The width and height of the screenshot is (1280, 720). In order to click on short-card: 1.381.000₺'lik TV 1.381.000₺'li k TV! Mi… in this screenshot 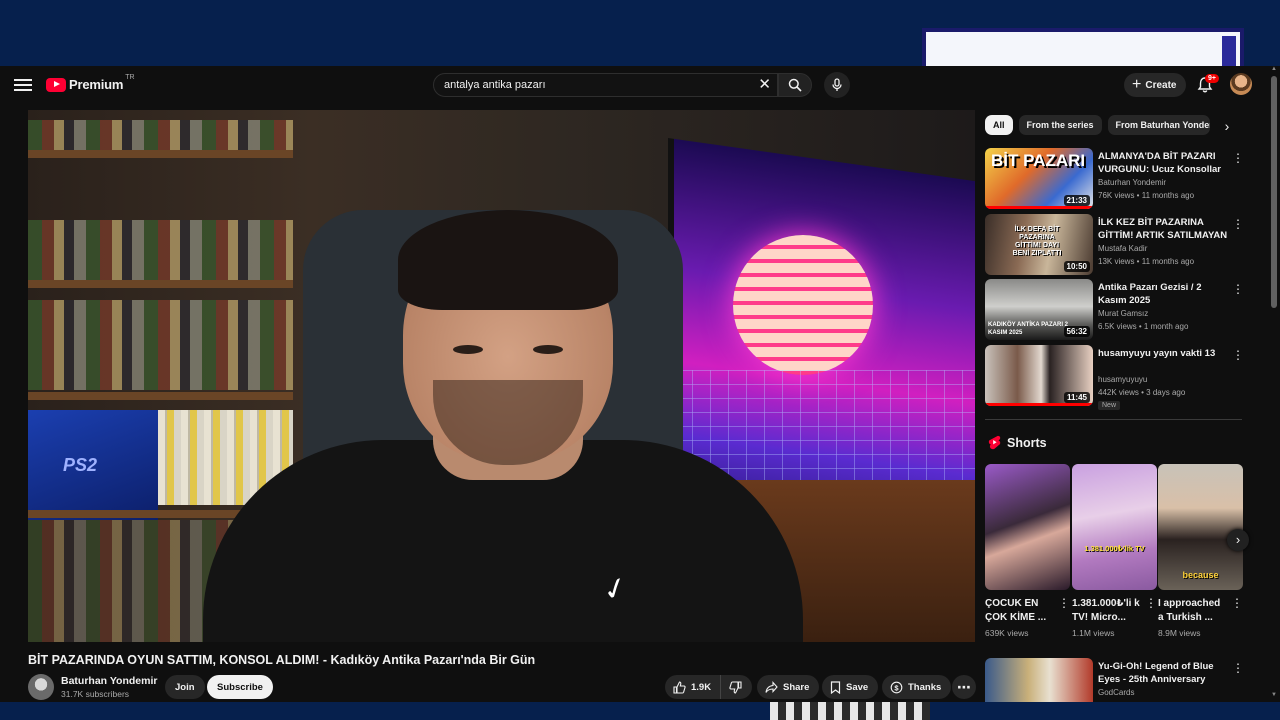, I will do `click(1114, 551)`.